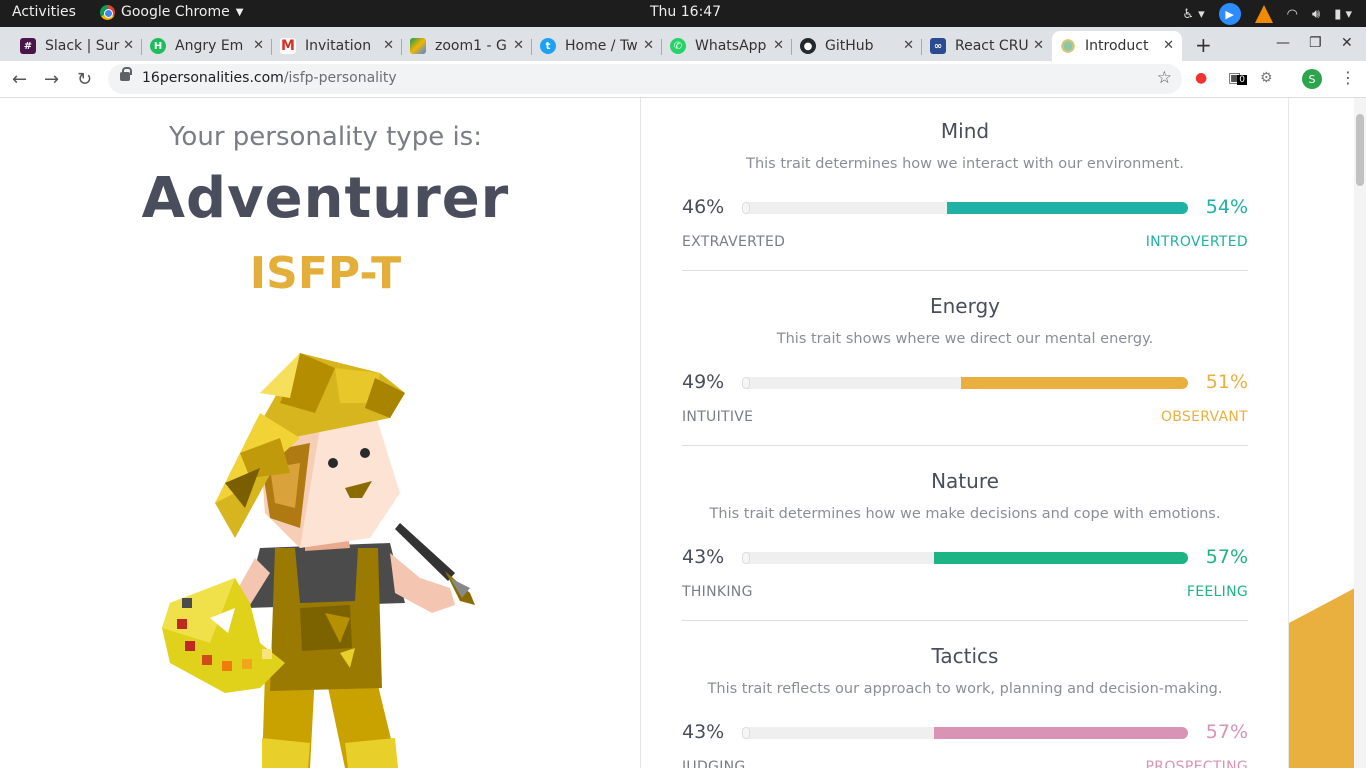  Describe the element at coordinates (239, 12) in the screenshot. I see `caret-down-icon: ▼` at that location.